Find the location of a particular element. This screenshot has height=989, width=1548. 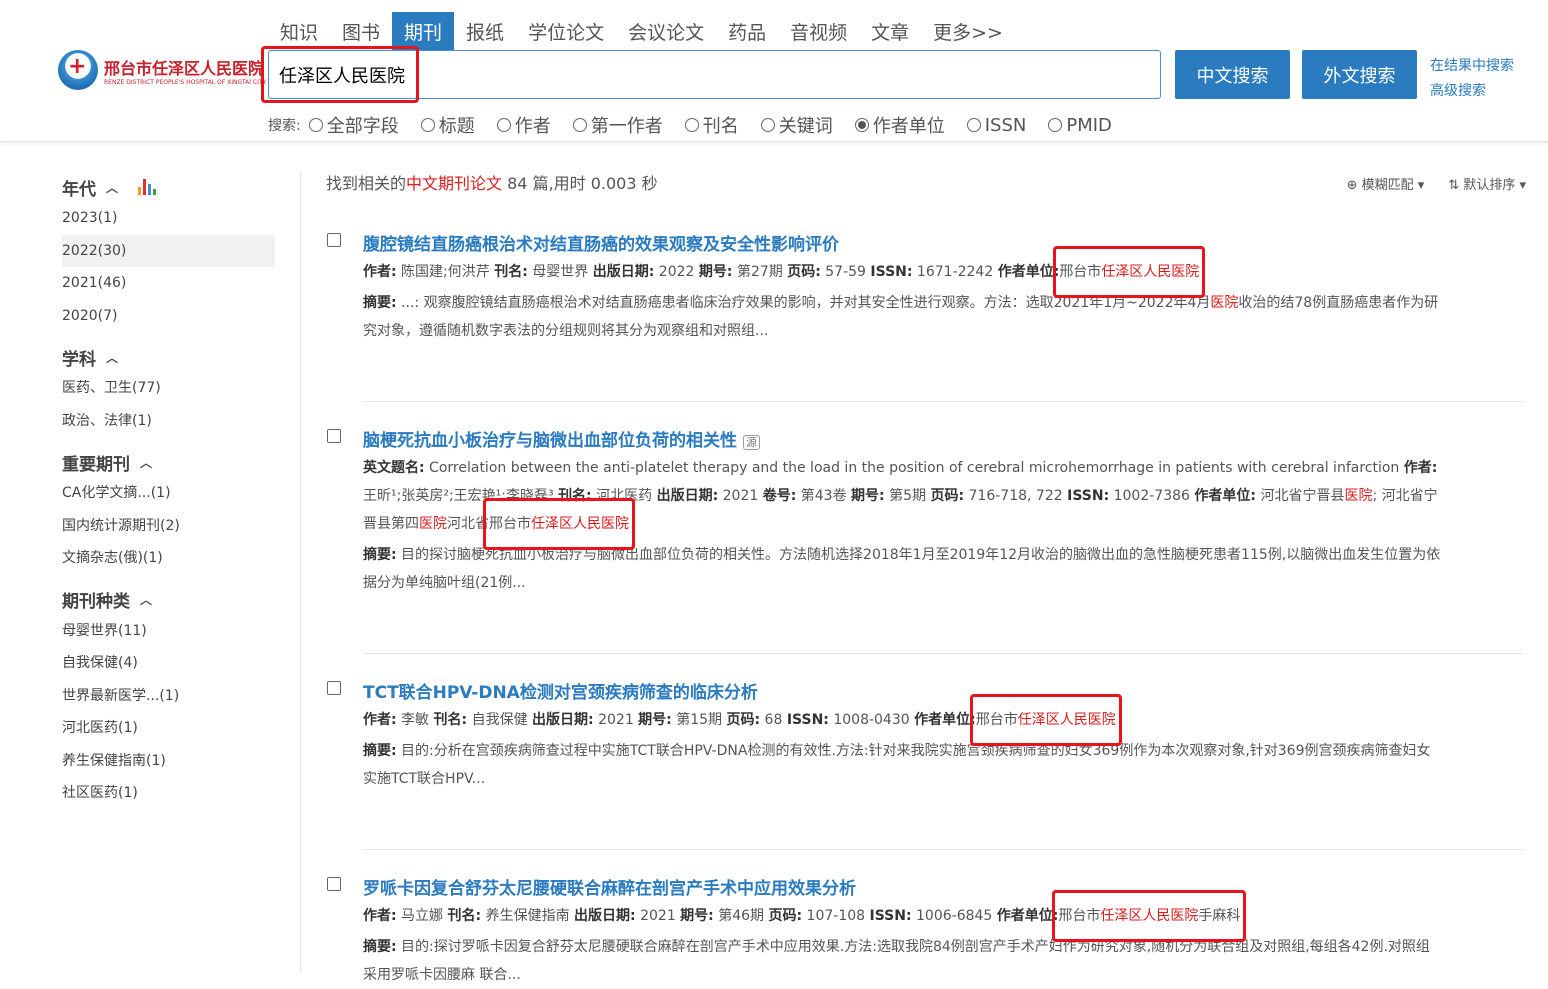

result-title-link: 罗哌卡因复合舒芬太尼腰硬联合麻醉在剖宫产手术中应用效果分析 is located at coordinates (609, 886).